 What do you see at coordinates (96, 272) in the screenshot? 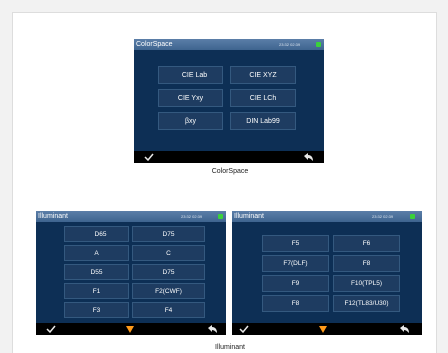
I see `option-d55: D55` at bounding box center [96, 272].